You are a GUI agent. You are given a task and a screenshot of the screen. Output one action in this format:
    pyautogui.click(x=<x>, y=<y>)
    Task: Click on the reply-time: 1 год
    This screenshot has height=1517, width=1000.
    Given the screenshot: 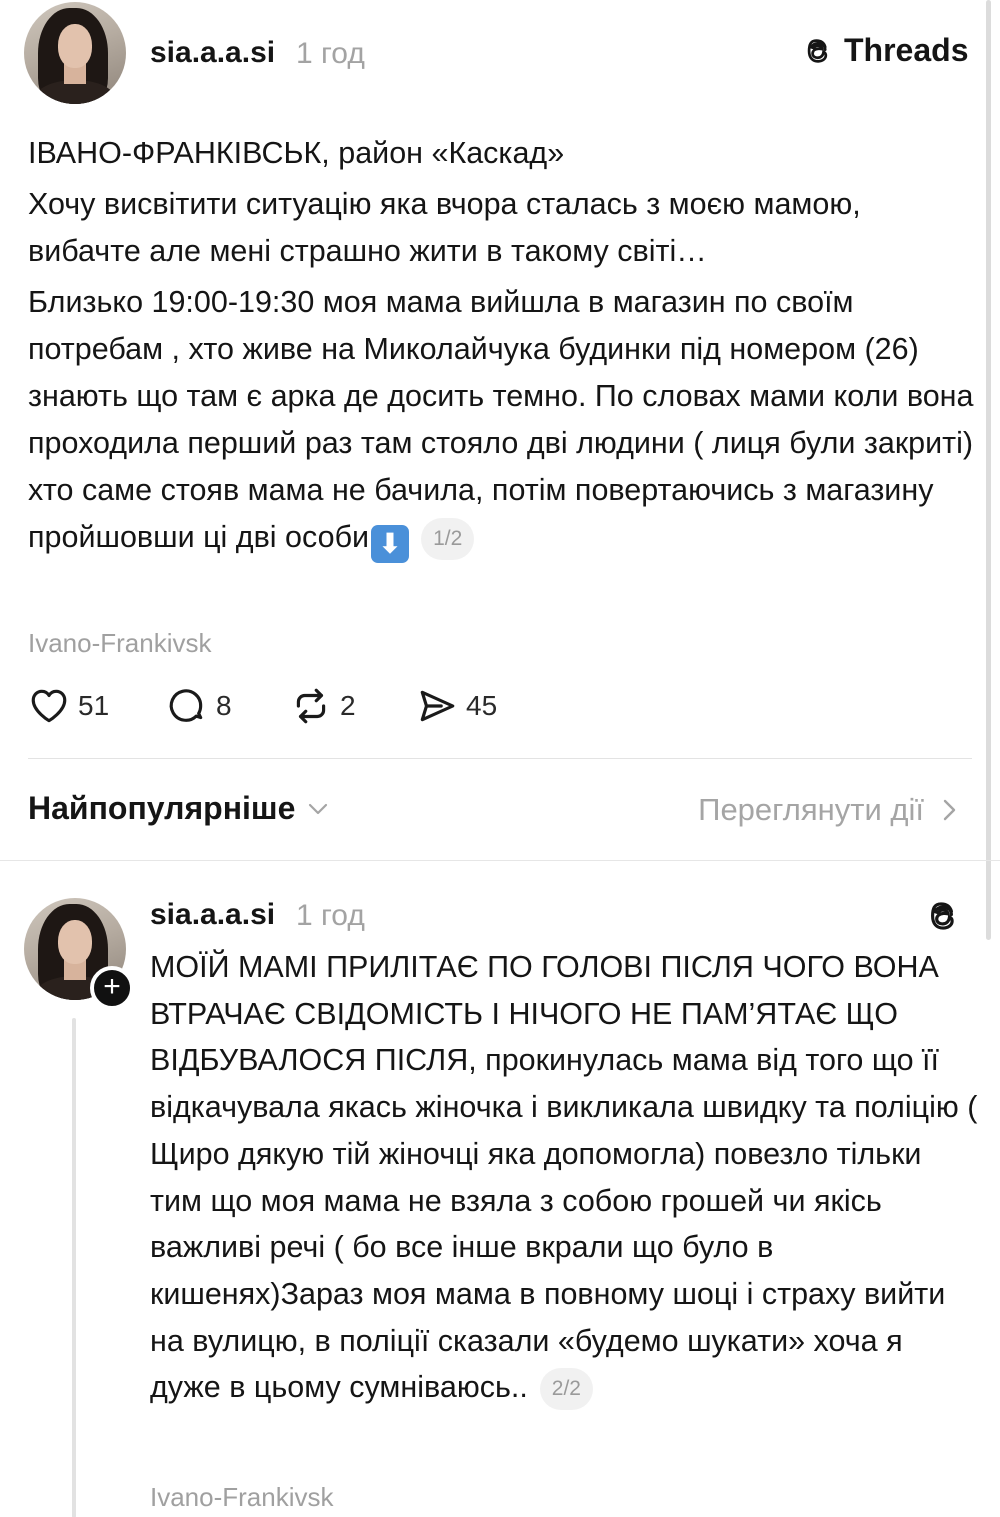 What is the action you would take?
    pyautogui.click(x=330, y=915)
    